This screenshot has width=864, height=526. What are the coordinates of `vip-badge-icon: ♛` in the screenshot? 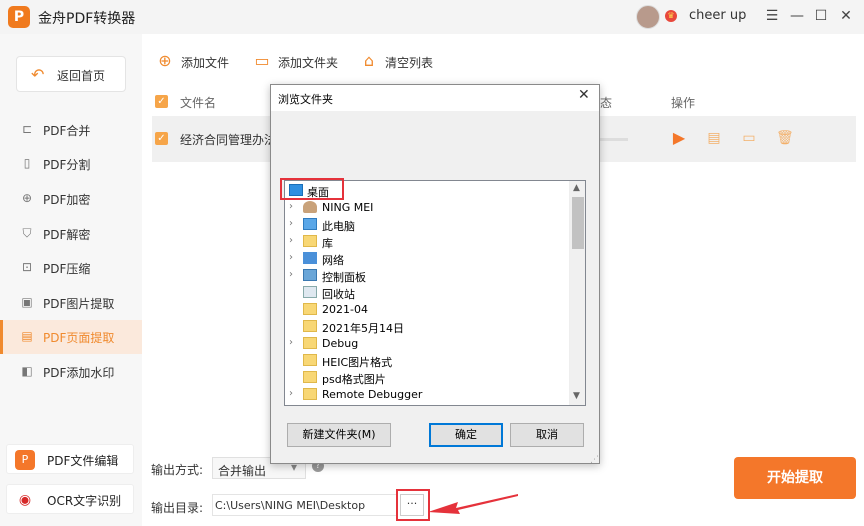 It's located at (671, 16).